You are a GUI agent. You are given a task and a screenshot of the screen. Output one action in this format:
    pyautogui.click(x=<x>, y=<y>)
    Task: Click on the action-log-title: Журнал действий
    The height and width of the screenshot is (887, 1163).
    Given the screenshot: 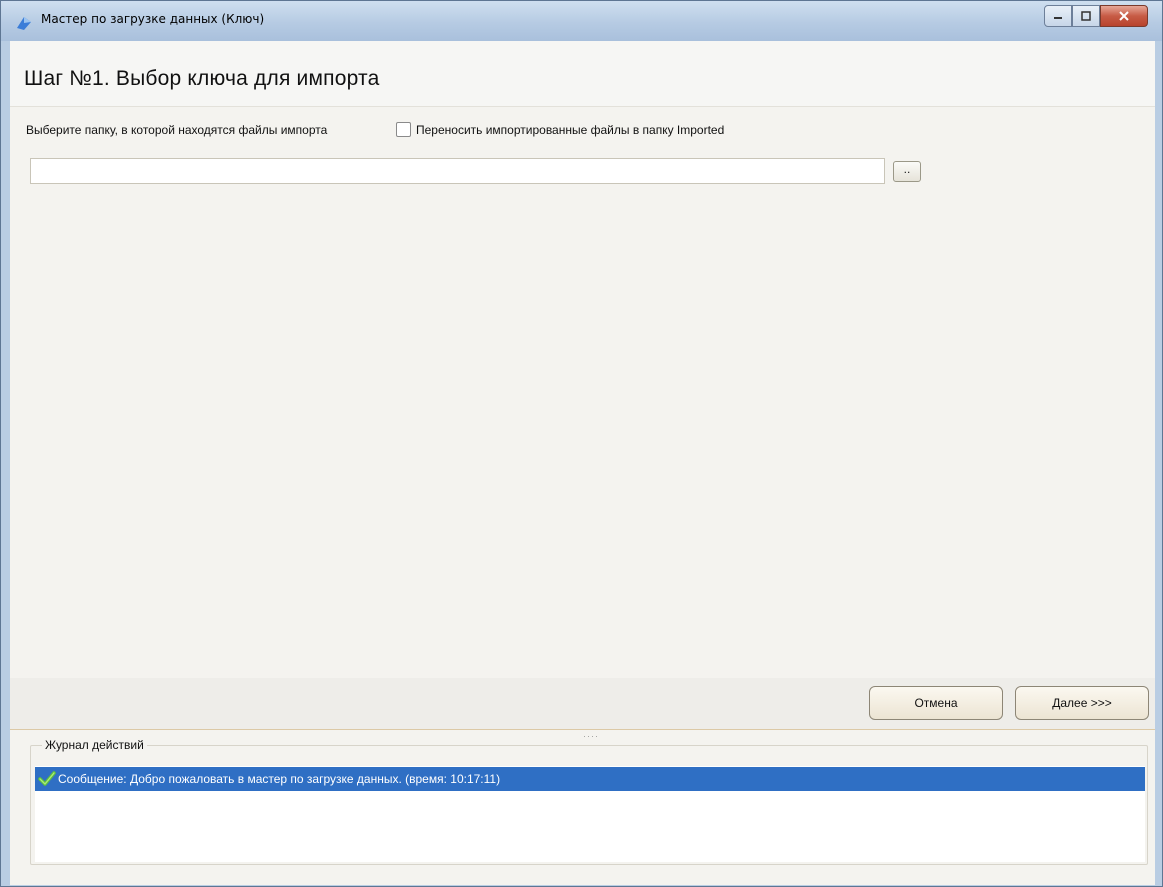 What is the action you would take?
    pyautogui.click(x=94, y=745)
    